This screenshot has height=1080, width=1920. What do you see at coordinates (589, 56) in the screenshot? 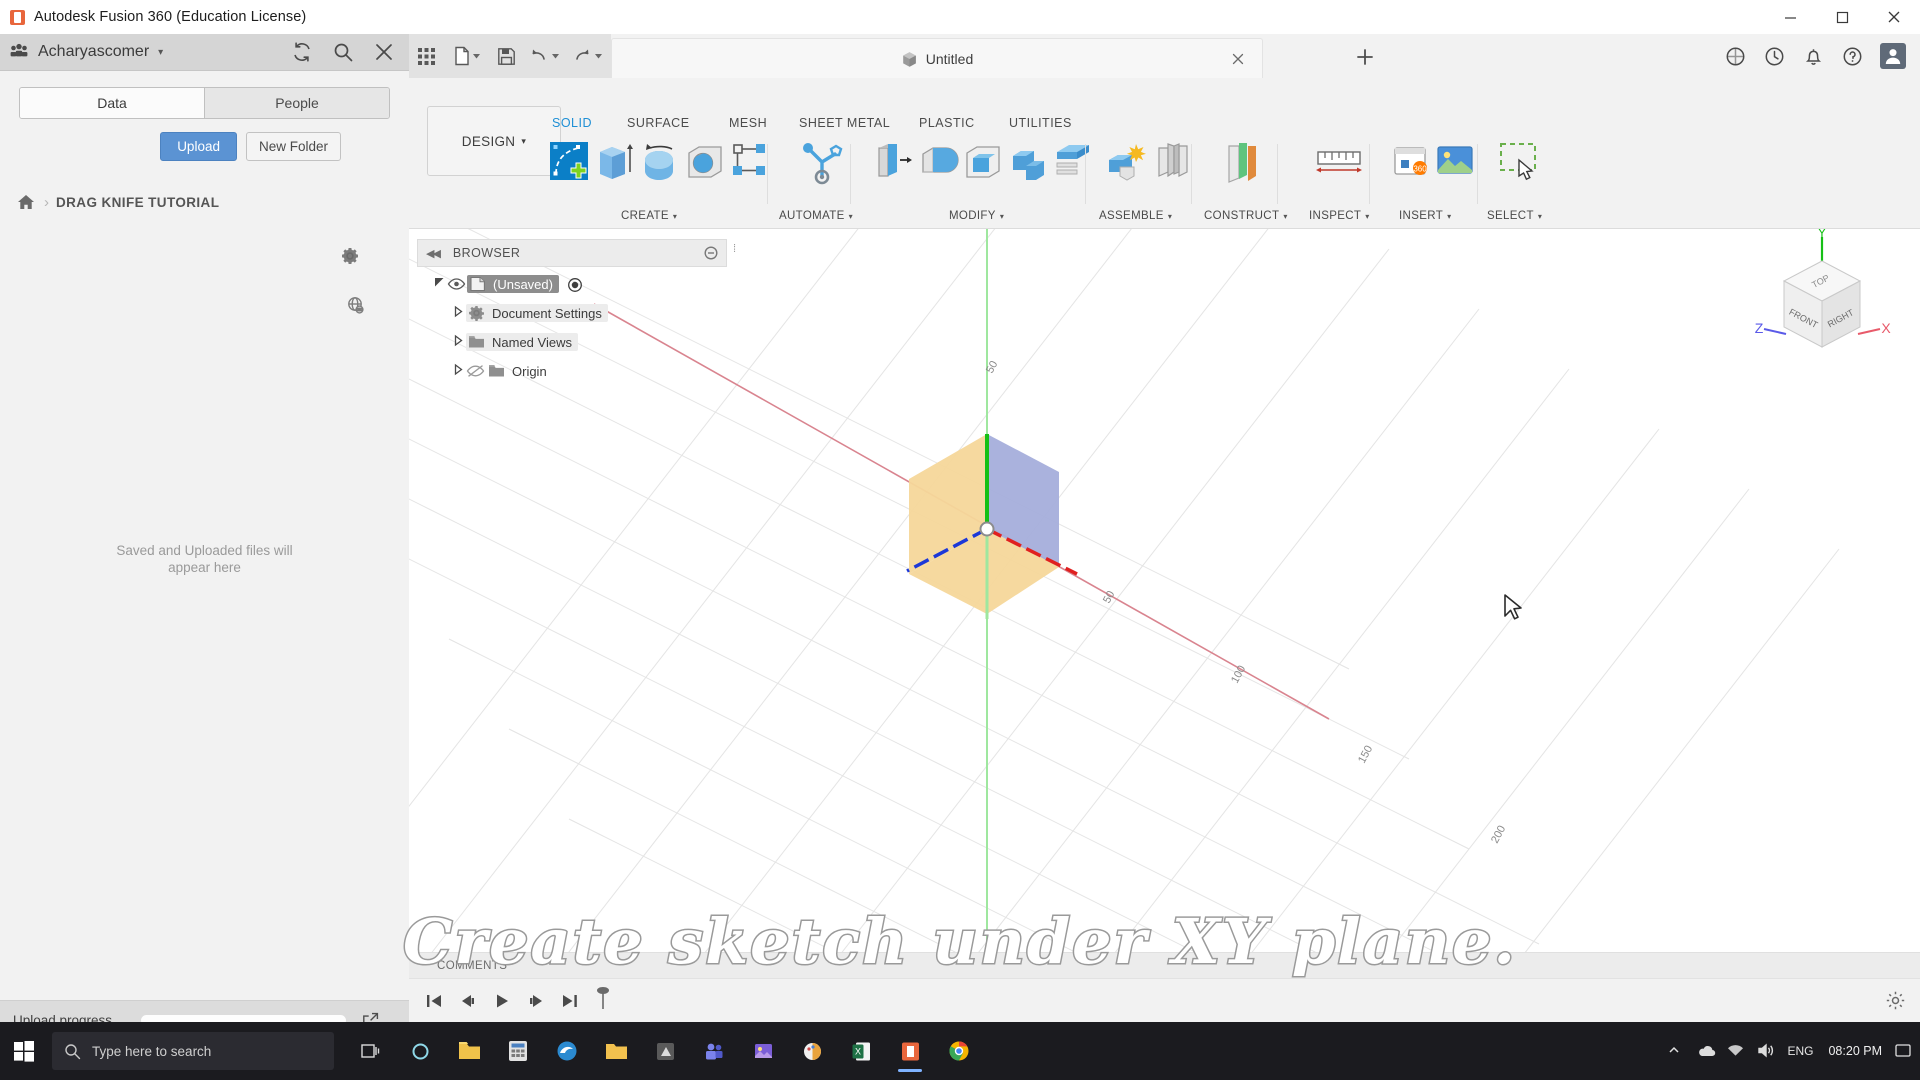
I see `redo-icon` at bounding box center [589, 56].